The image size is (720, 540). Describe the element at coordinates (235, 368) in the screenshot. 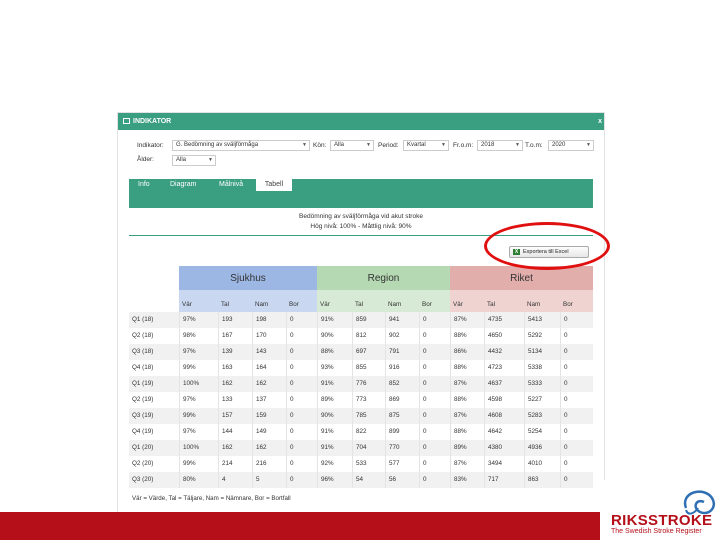

I see `table-cell: 163` at that location.